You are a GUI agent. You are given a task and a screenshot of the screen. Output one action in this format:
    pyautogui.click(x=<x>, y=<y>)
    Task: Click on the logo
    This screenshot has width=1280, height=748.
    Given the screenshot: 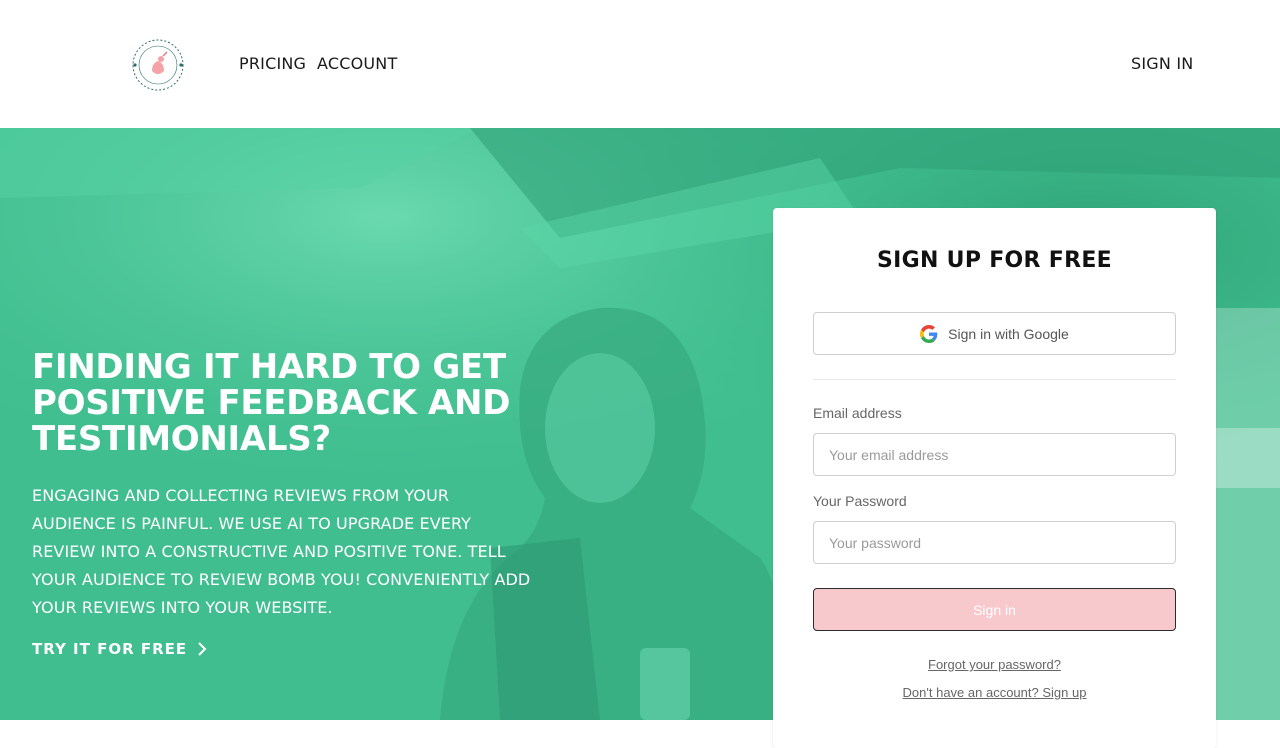 What is the action you would take?
    pyautogui.click(x=158, y=65)
    